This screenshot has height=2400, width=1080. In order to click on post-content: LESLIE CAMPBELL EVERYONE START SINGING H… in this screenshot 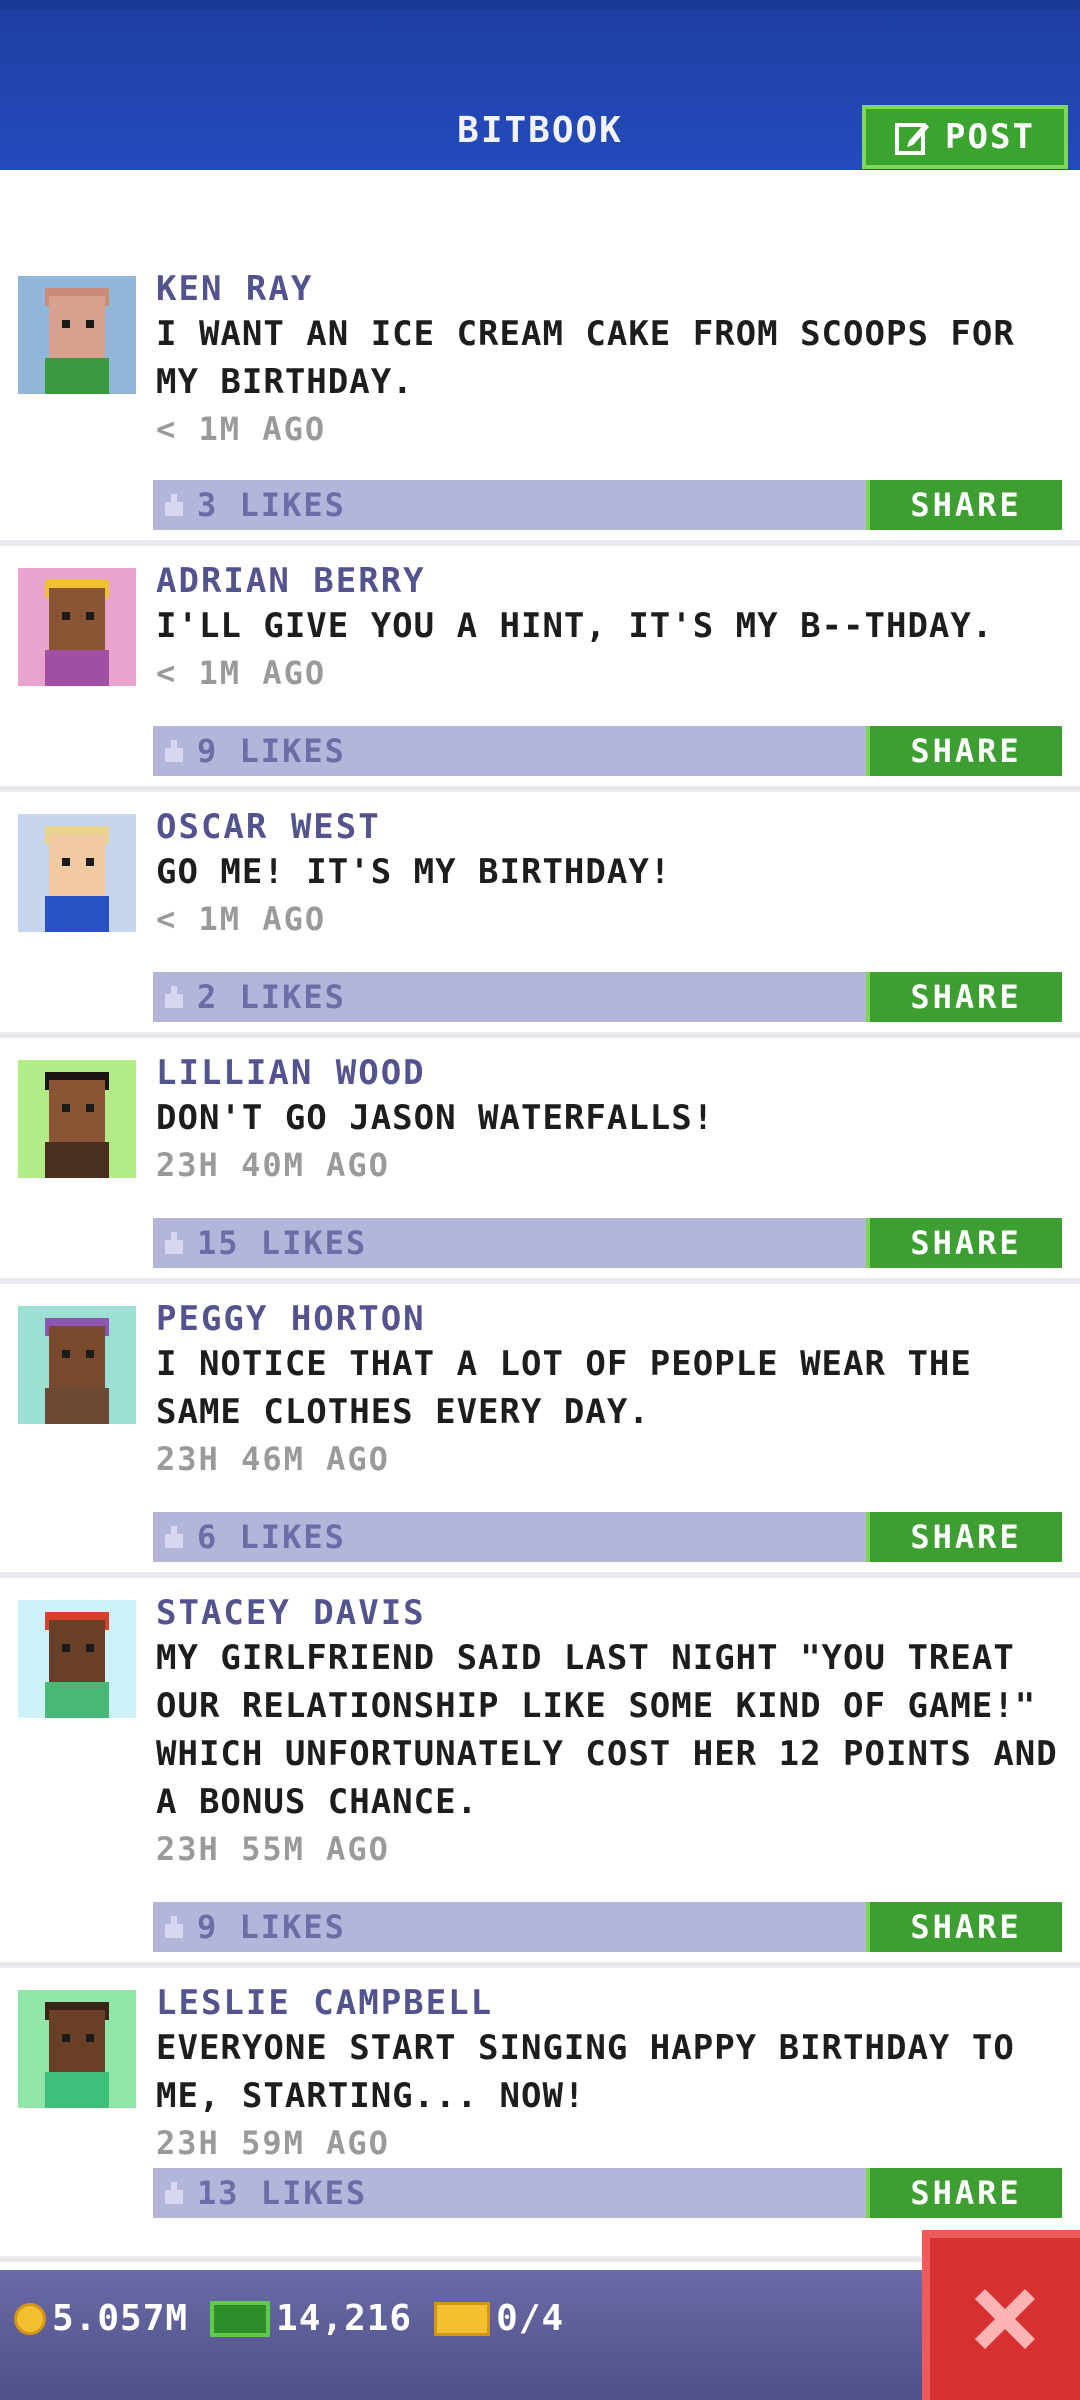, I will do `click(612, 2074)`.